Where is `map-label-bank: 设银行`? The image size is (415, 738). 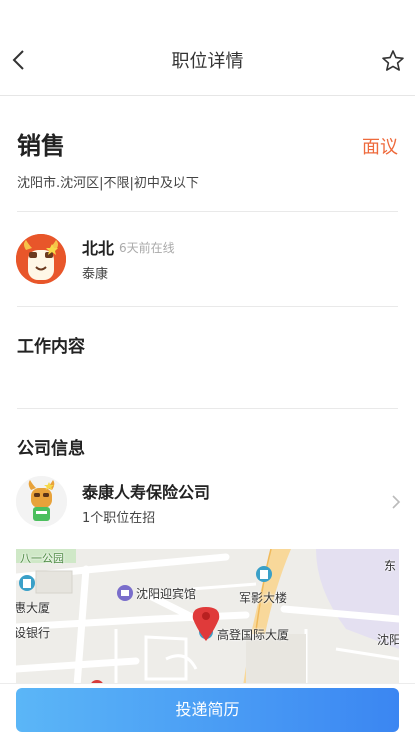
map-label-bank: 设银行 is located at coordinates (33, 633).